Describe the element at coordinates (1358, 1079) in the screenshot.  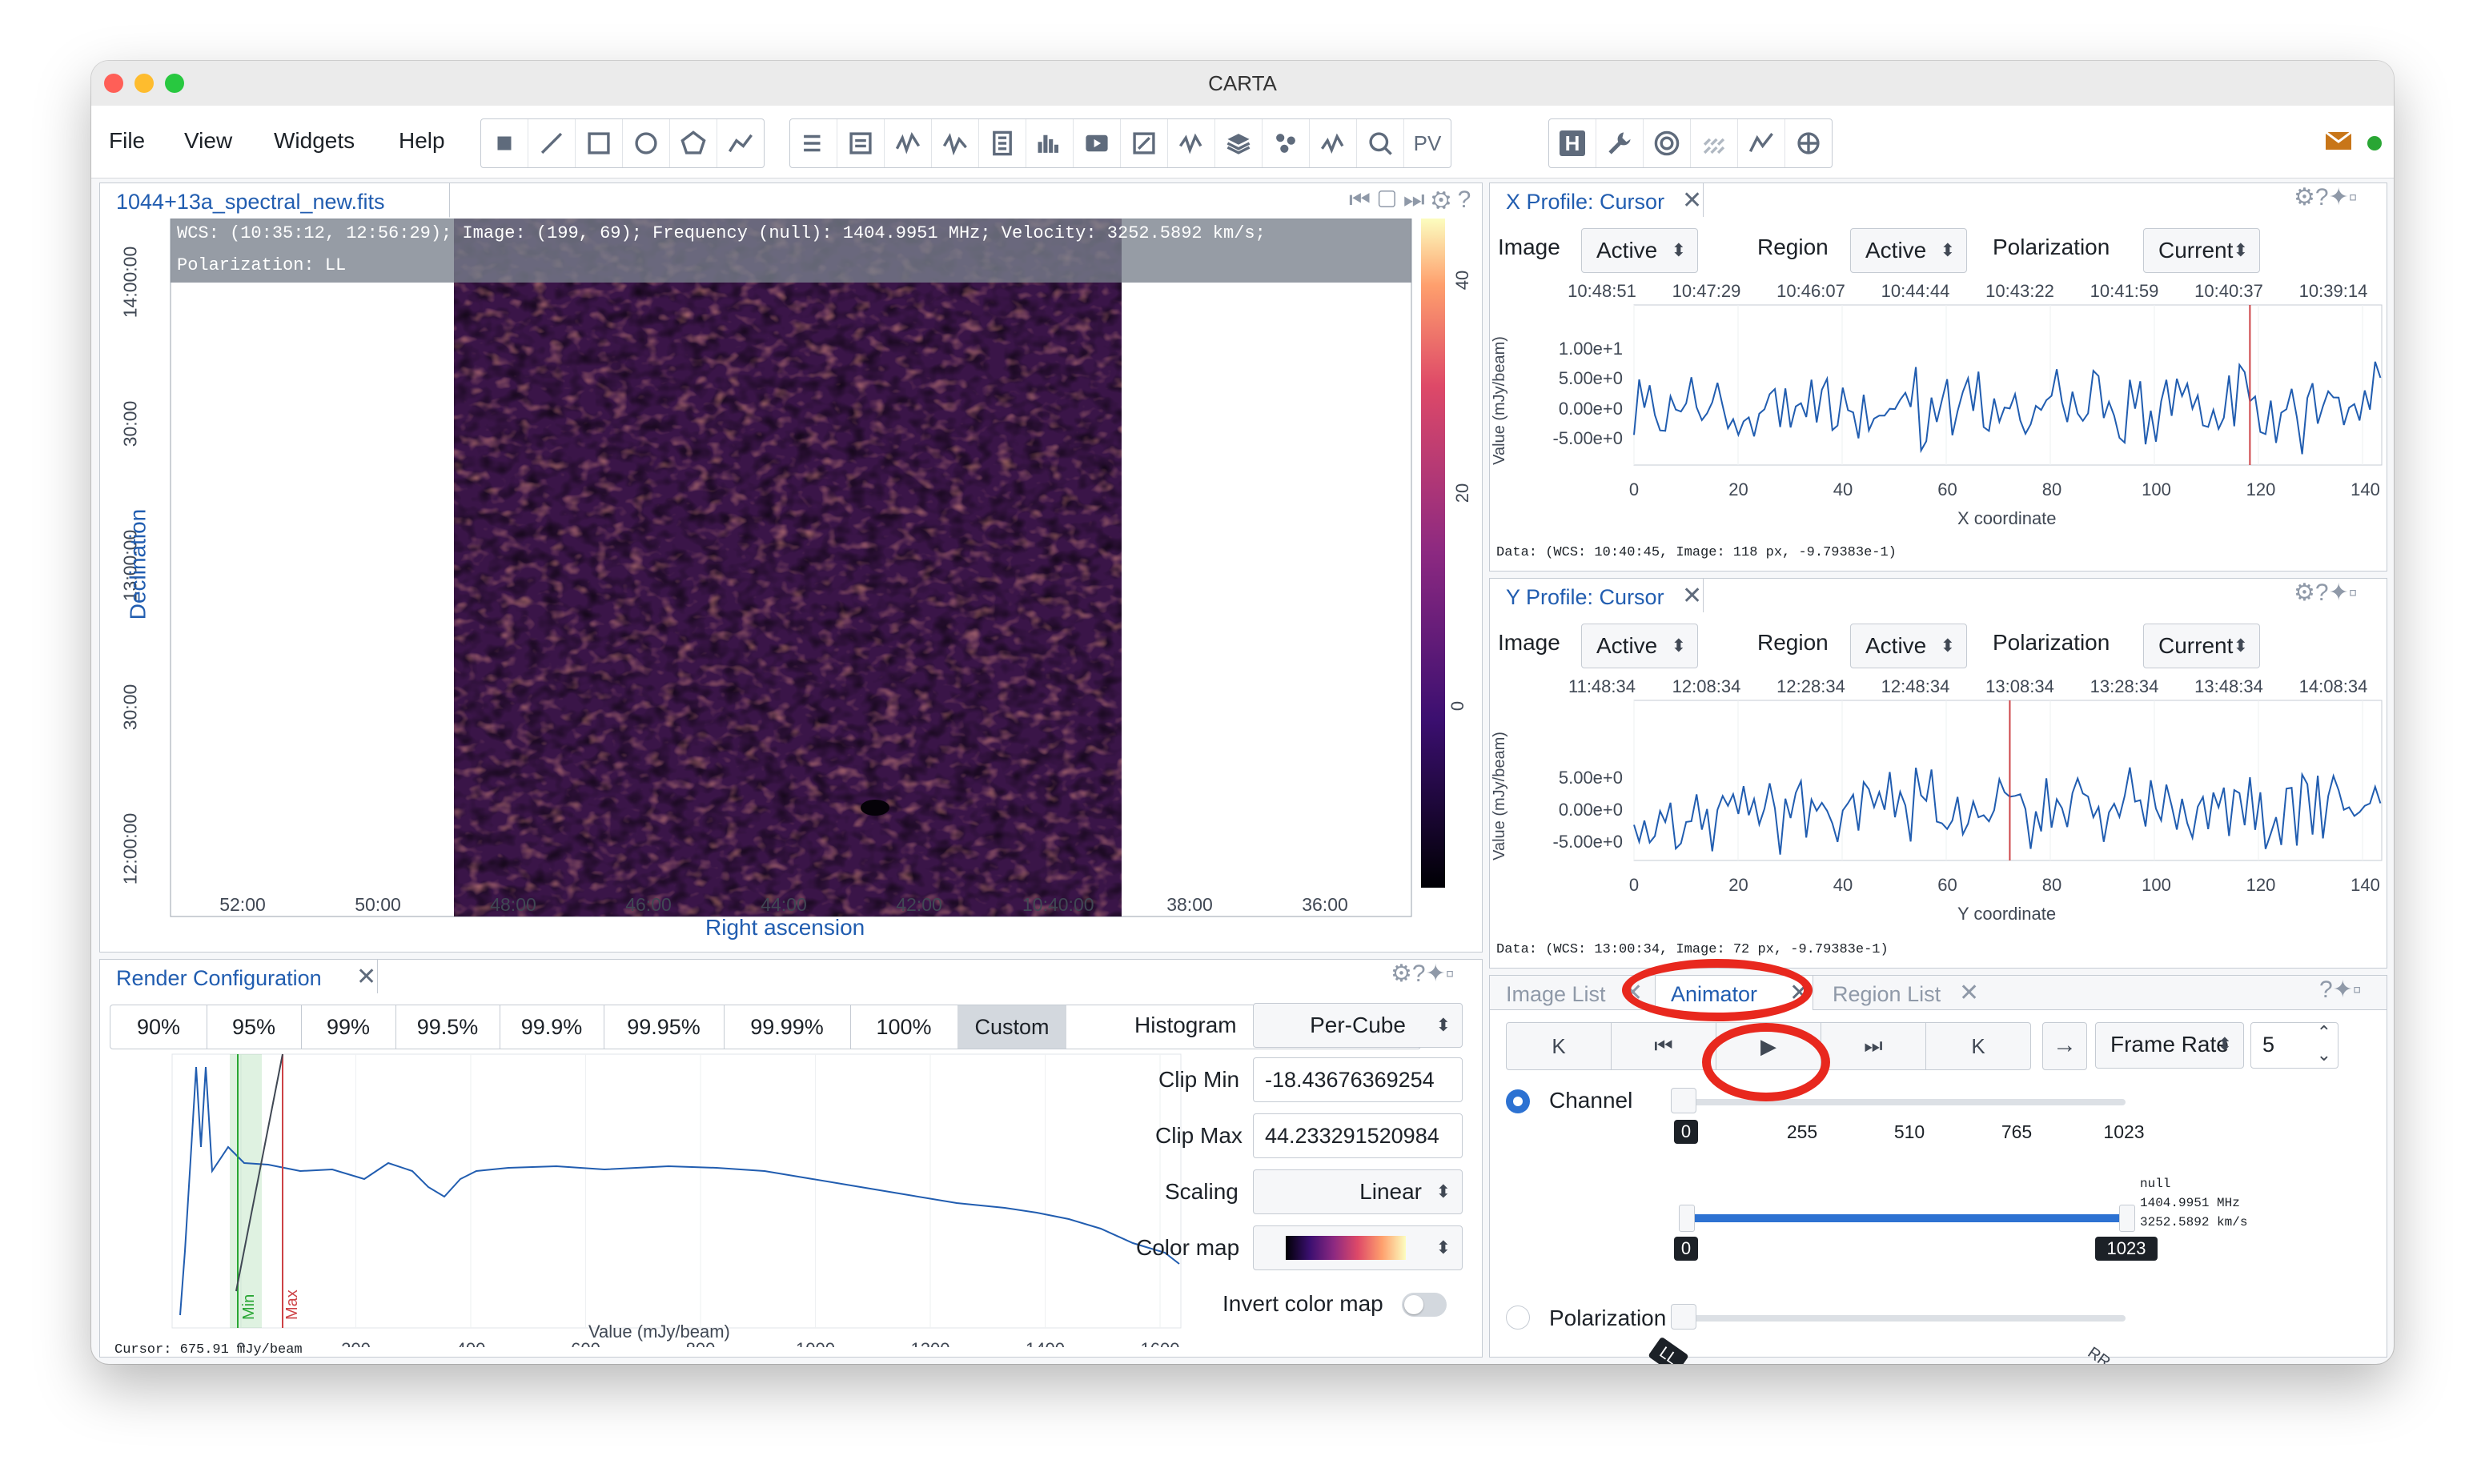
I see `clip-min-input: -18.43676369254` at that location.